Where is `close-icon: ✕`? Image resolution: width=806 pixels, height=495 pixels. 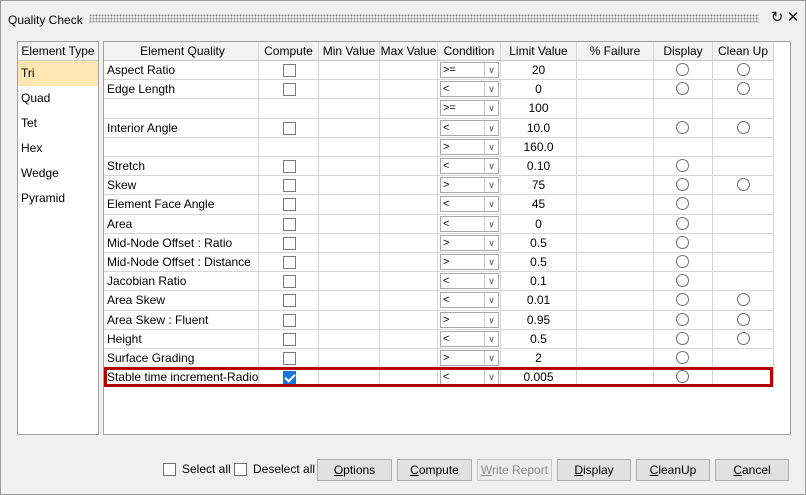 close-icon: ✕ is located at coordinates (793, 18).